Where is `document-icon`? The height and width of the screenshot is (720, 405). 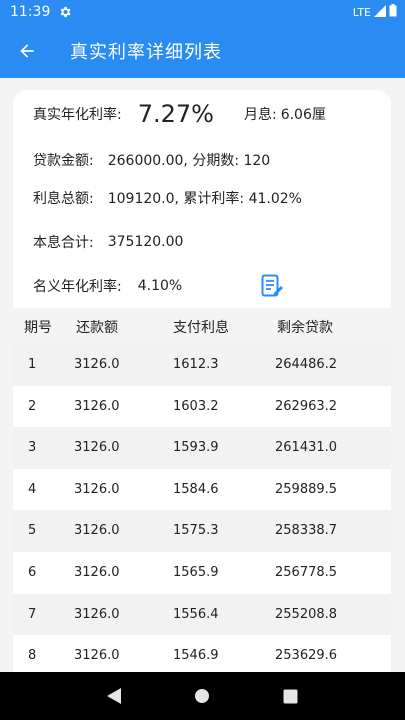
document-icon is located at coordinates (272, 286).